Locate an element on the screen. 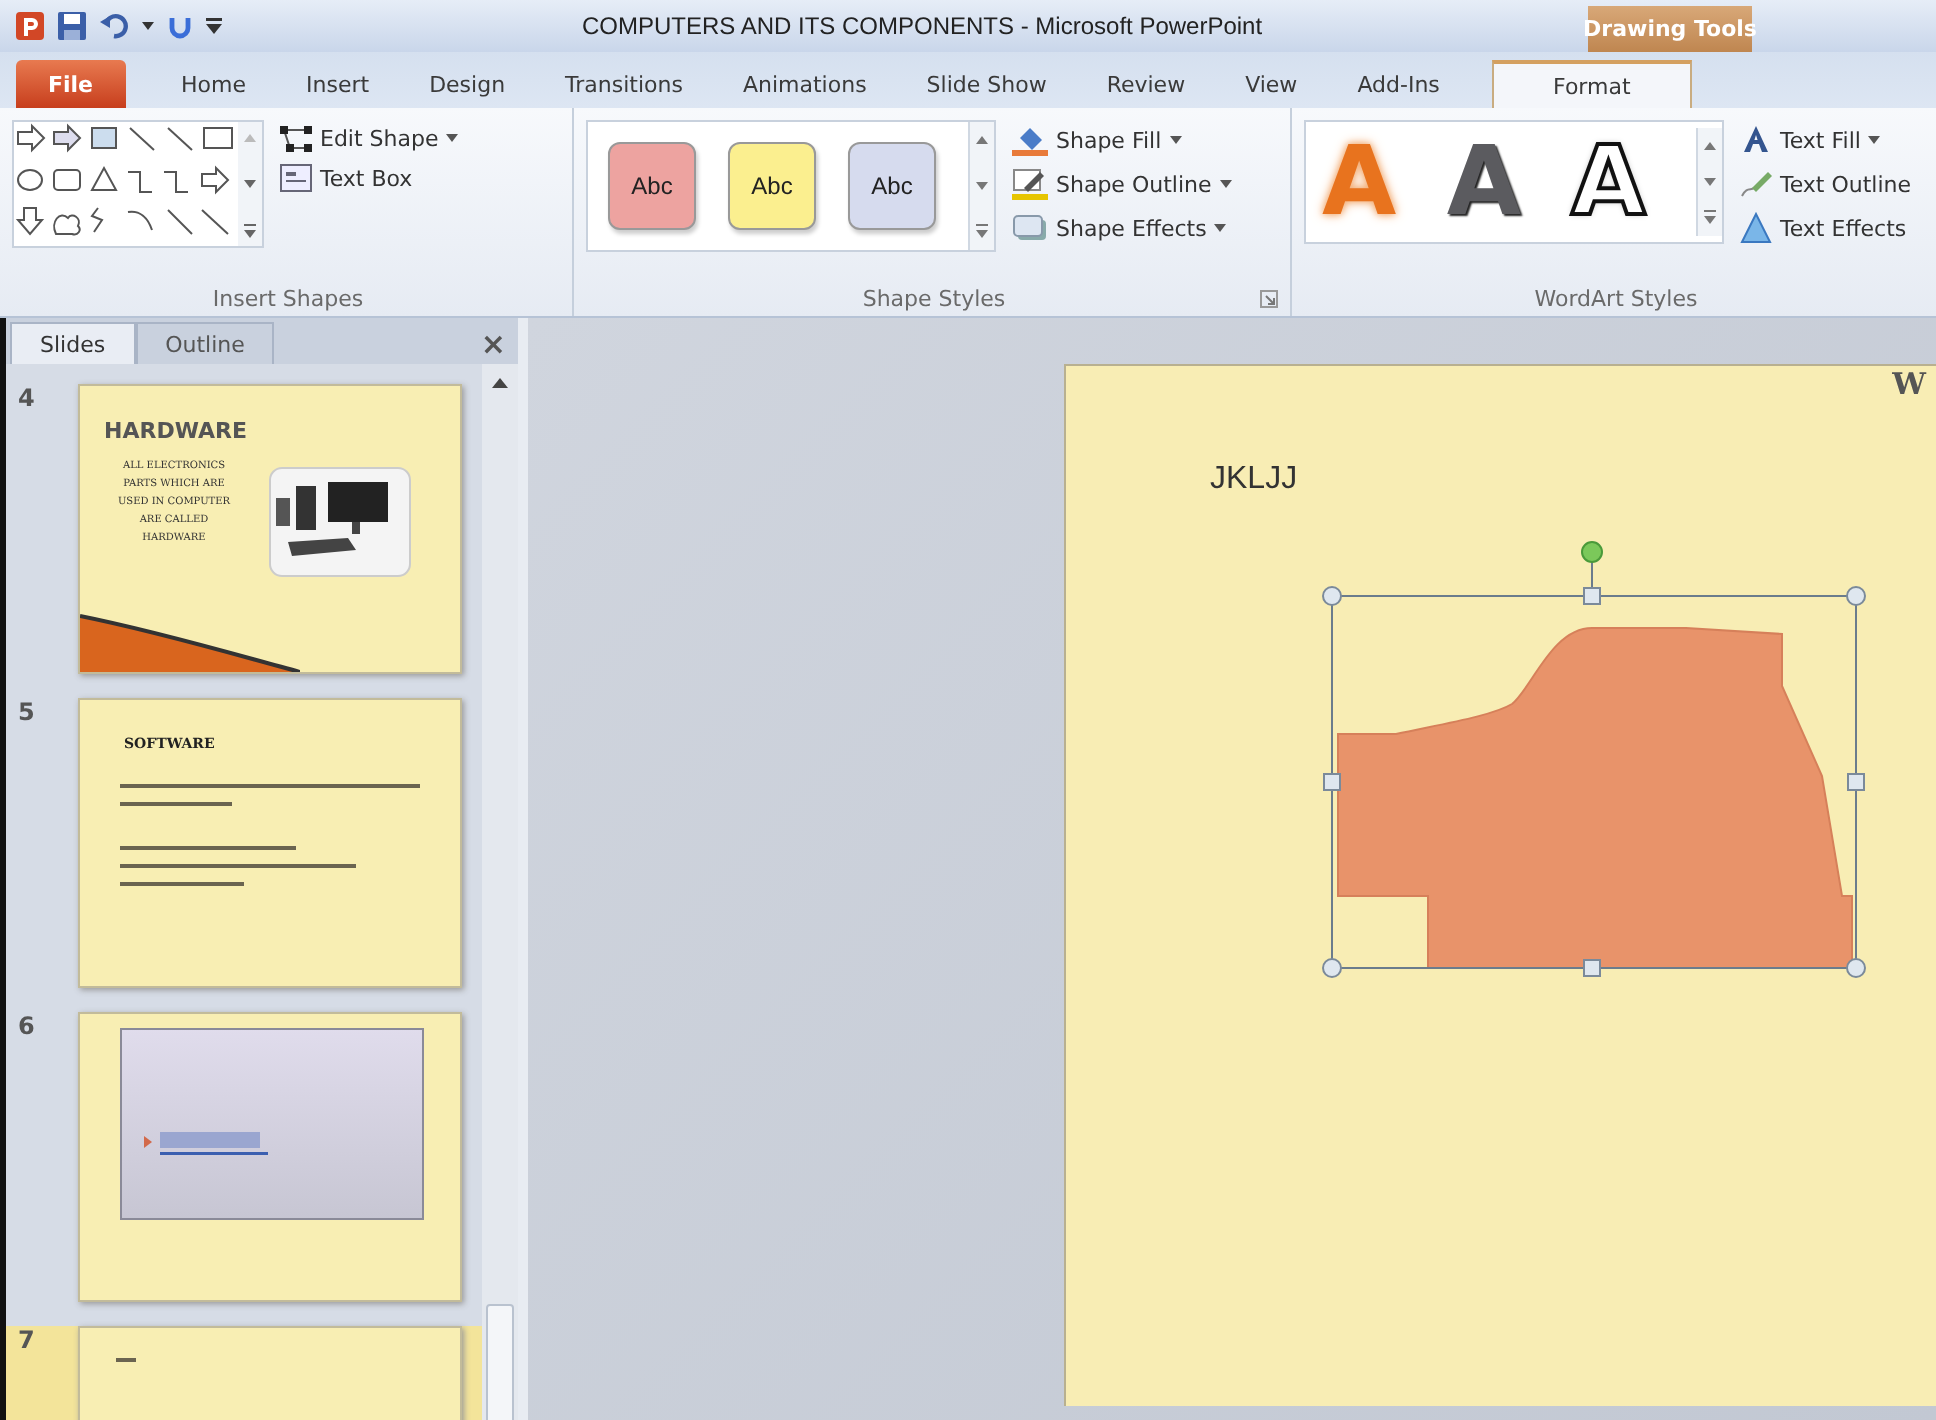 Image resolution: width=1936 pixels, height=1420 pixels. ribbon-command: Text Fill is located at coordinates (1826, 140).